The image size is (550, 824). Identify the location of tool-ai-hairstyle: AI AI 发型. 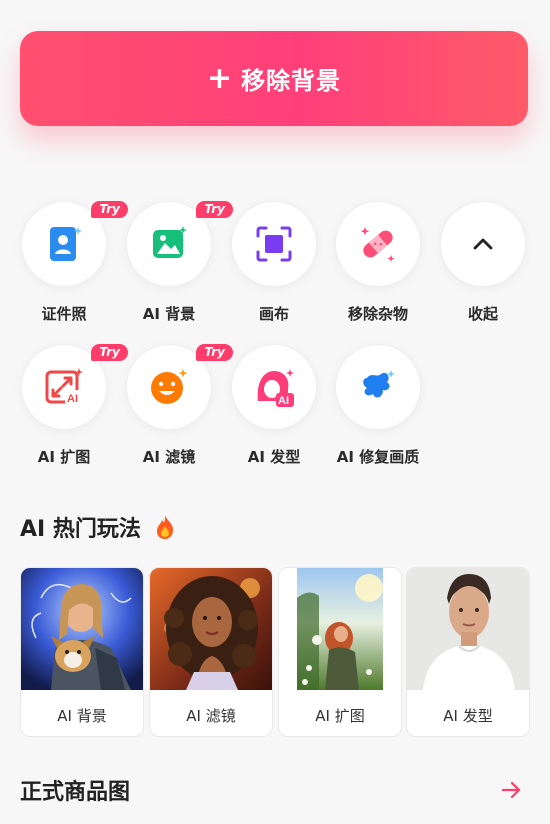
(274, 405).